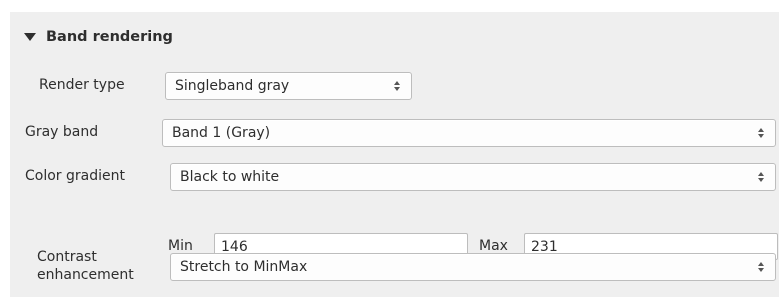 The height and width of the screenshot is (307, 779). What do you see at coordinates (85, 275) in the screenshot?
I see `contrast-label-line2: enhancement` at bounding box center [85, 275].